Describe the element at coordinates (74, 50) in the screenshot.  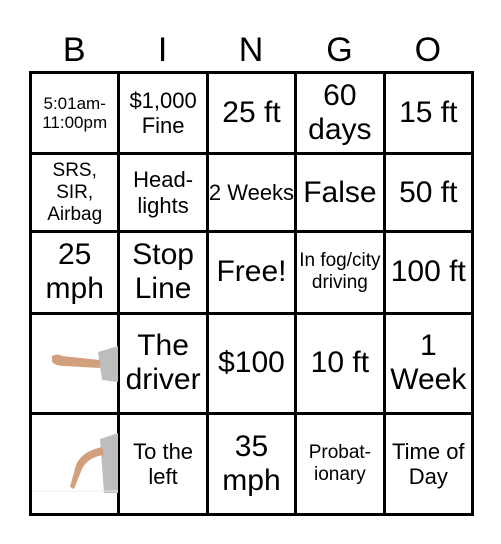
I see `header-letter: B` at that location.